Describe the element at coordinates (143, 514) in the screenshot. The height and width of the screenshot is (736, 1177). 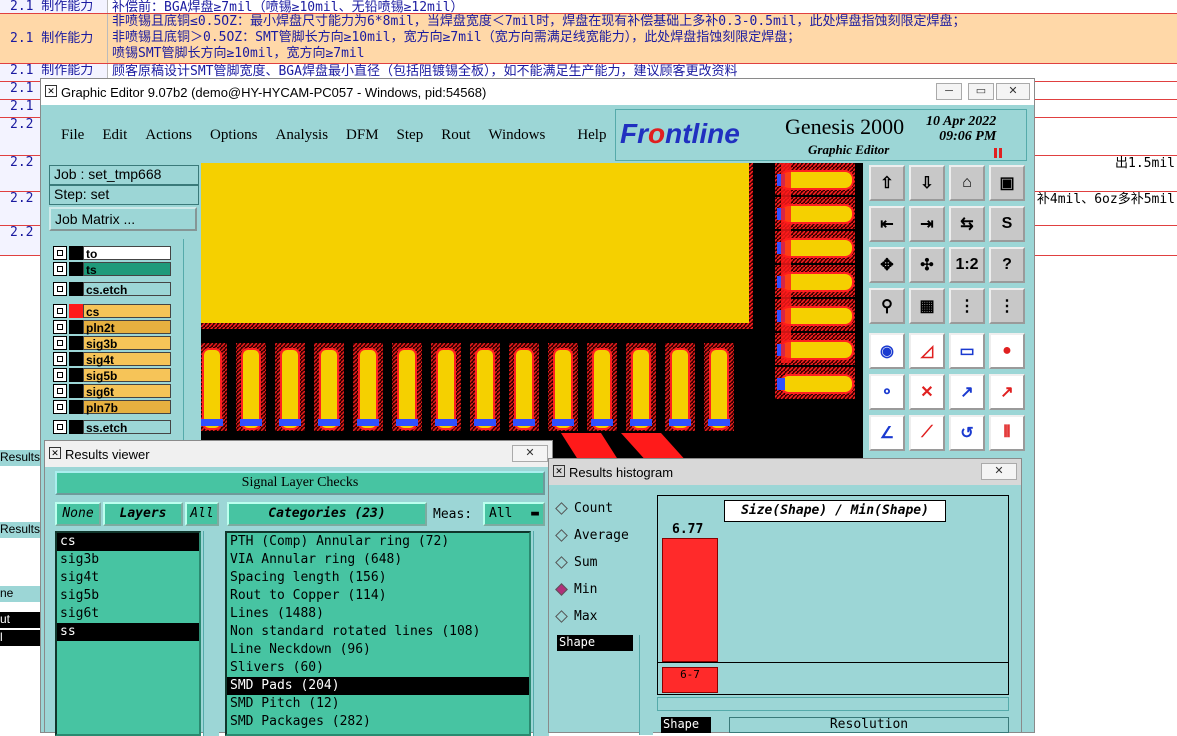
I see `layers-button: Layers` at that location.